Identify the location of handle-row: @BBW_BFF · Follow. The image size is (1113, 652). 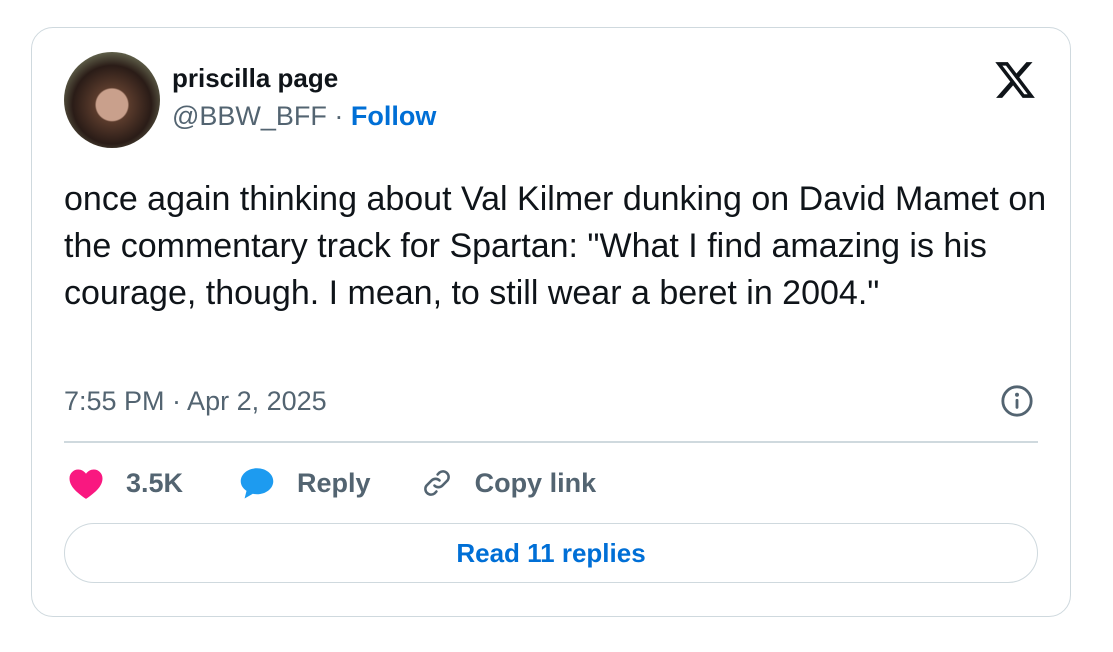
(304, 116).